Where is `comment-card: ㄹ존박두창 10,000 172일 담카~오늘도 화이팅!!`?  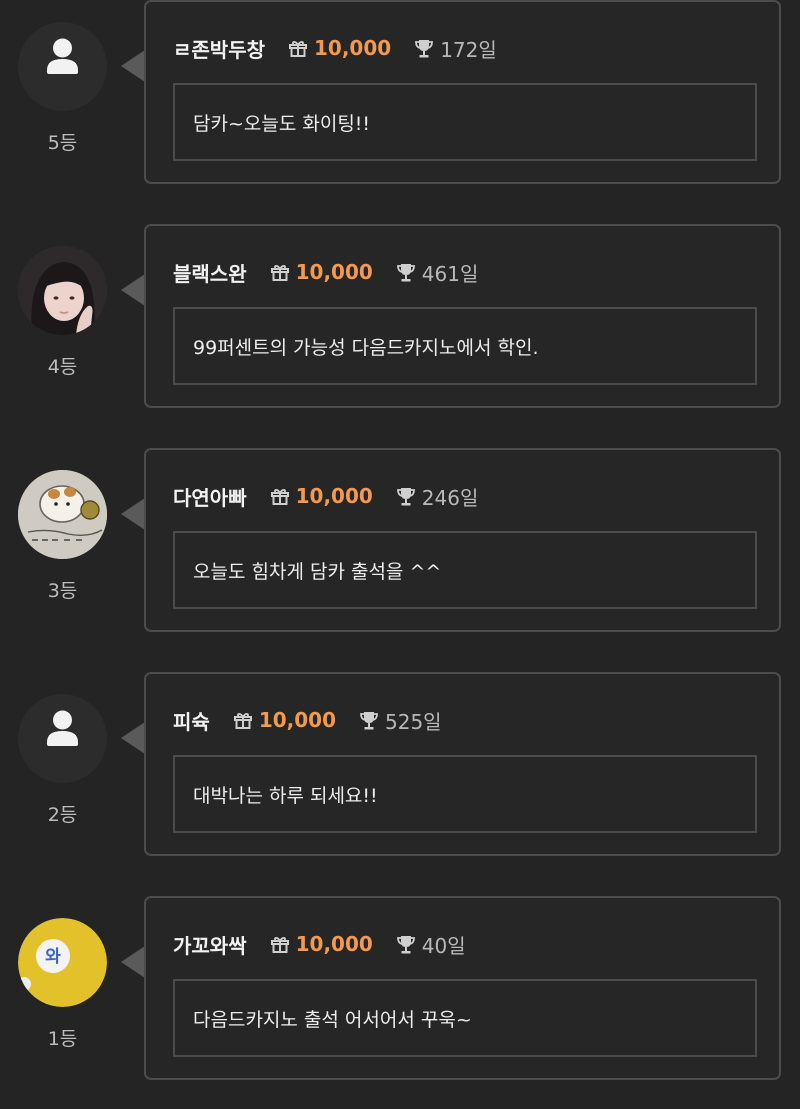
comment-card: ㄹ존박두창 10,000 172일 담카~오늘도 화이팅!! is located at coordinates (462, 92).